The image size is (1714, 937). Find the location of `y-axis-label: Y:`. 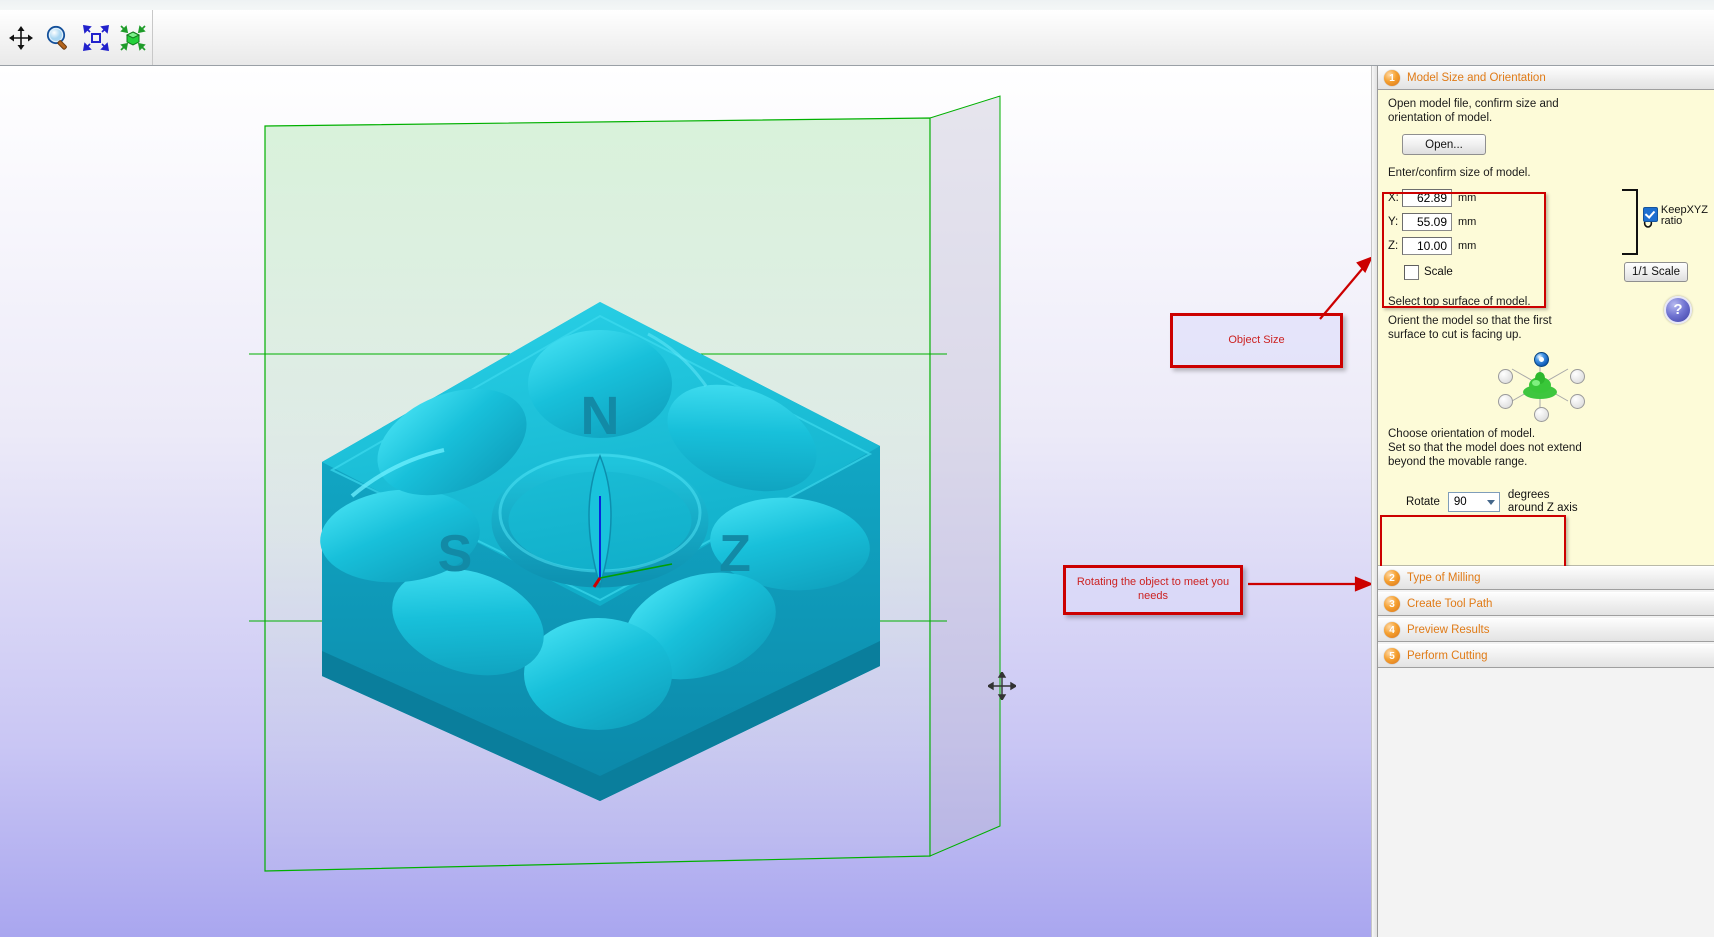

y-axis-label: Y: is located at coordinates (1393, 221).